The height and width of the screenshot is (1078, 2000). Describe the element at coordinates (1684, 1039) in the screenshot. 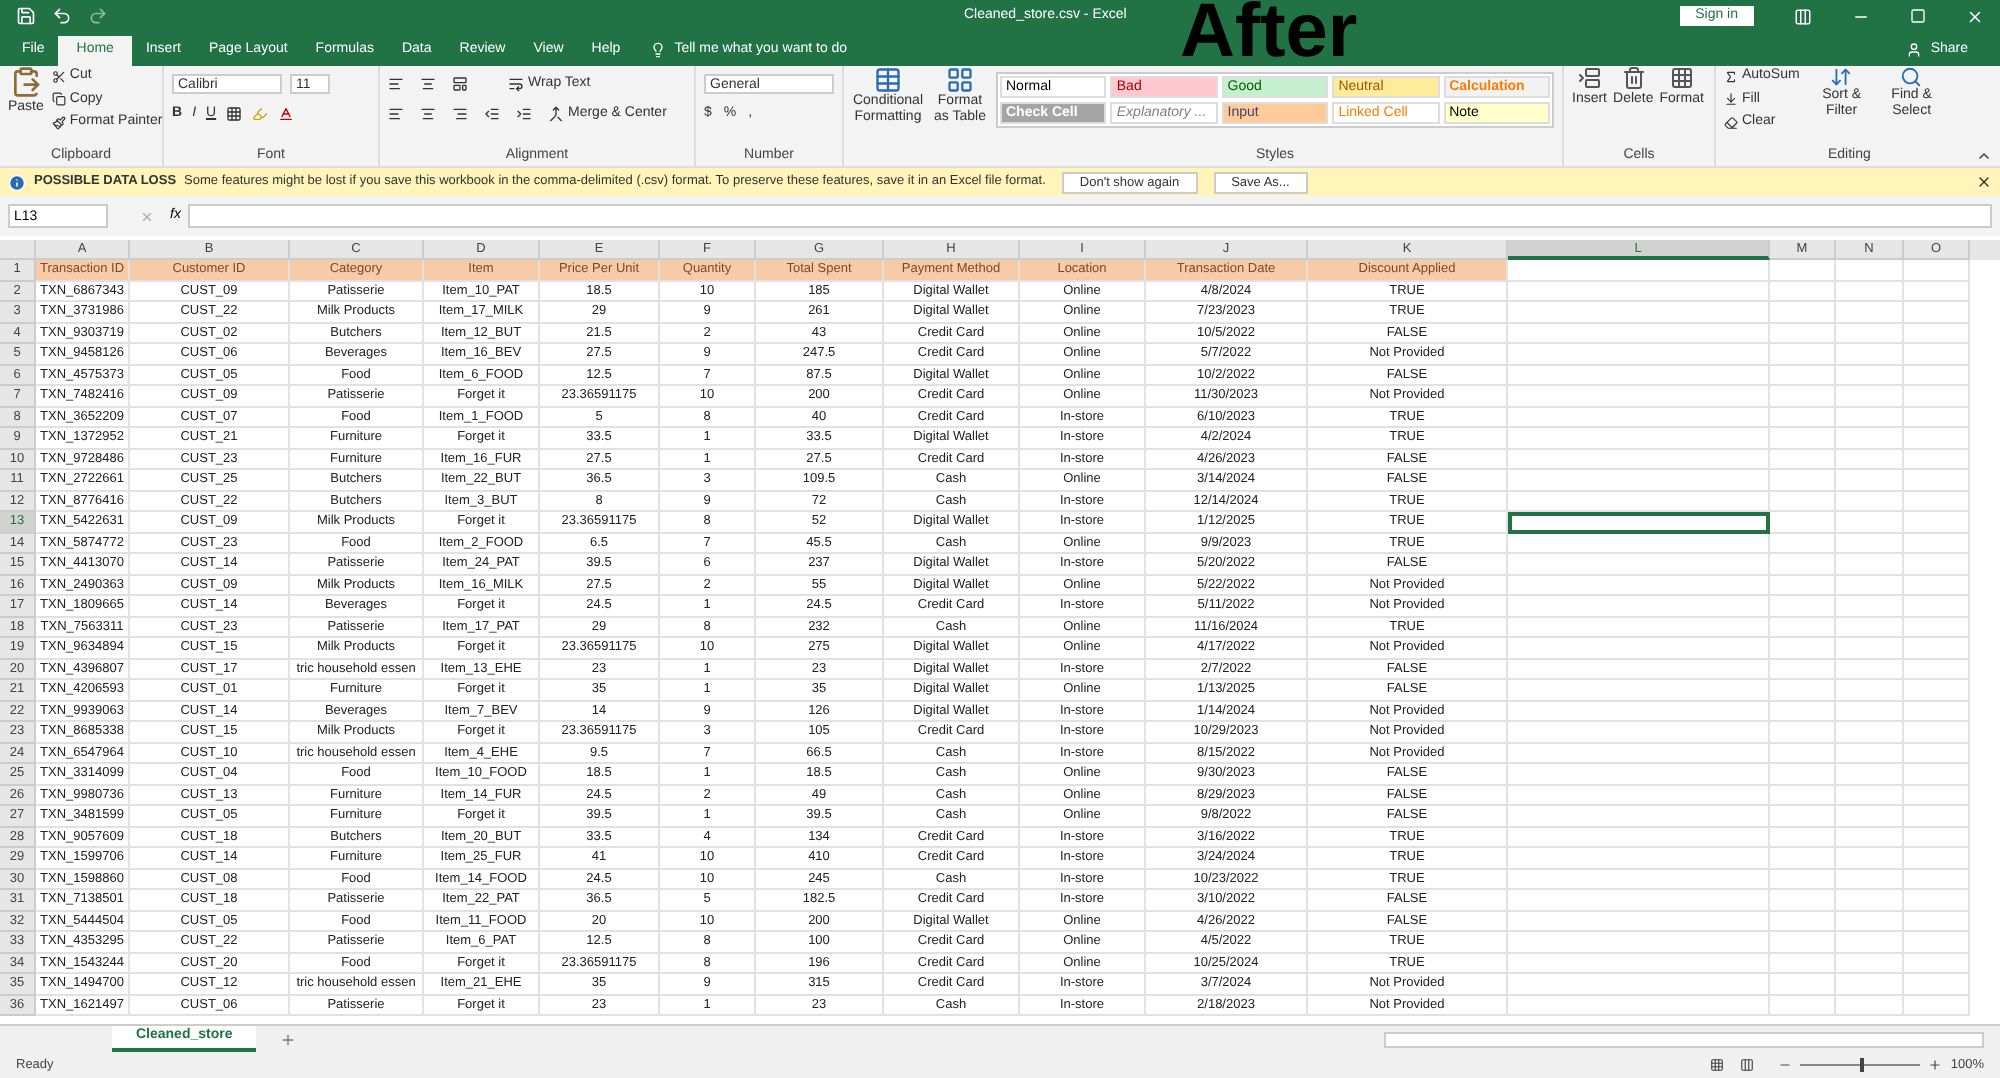

I see `horizontal-scrollbar` at that location.